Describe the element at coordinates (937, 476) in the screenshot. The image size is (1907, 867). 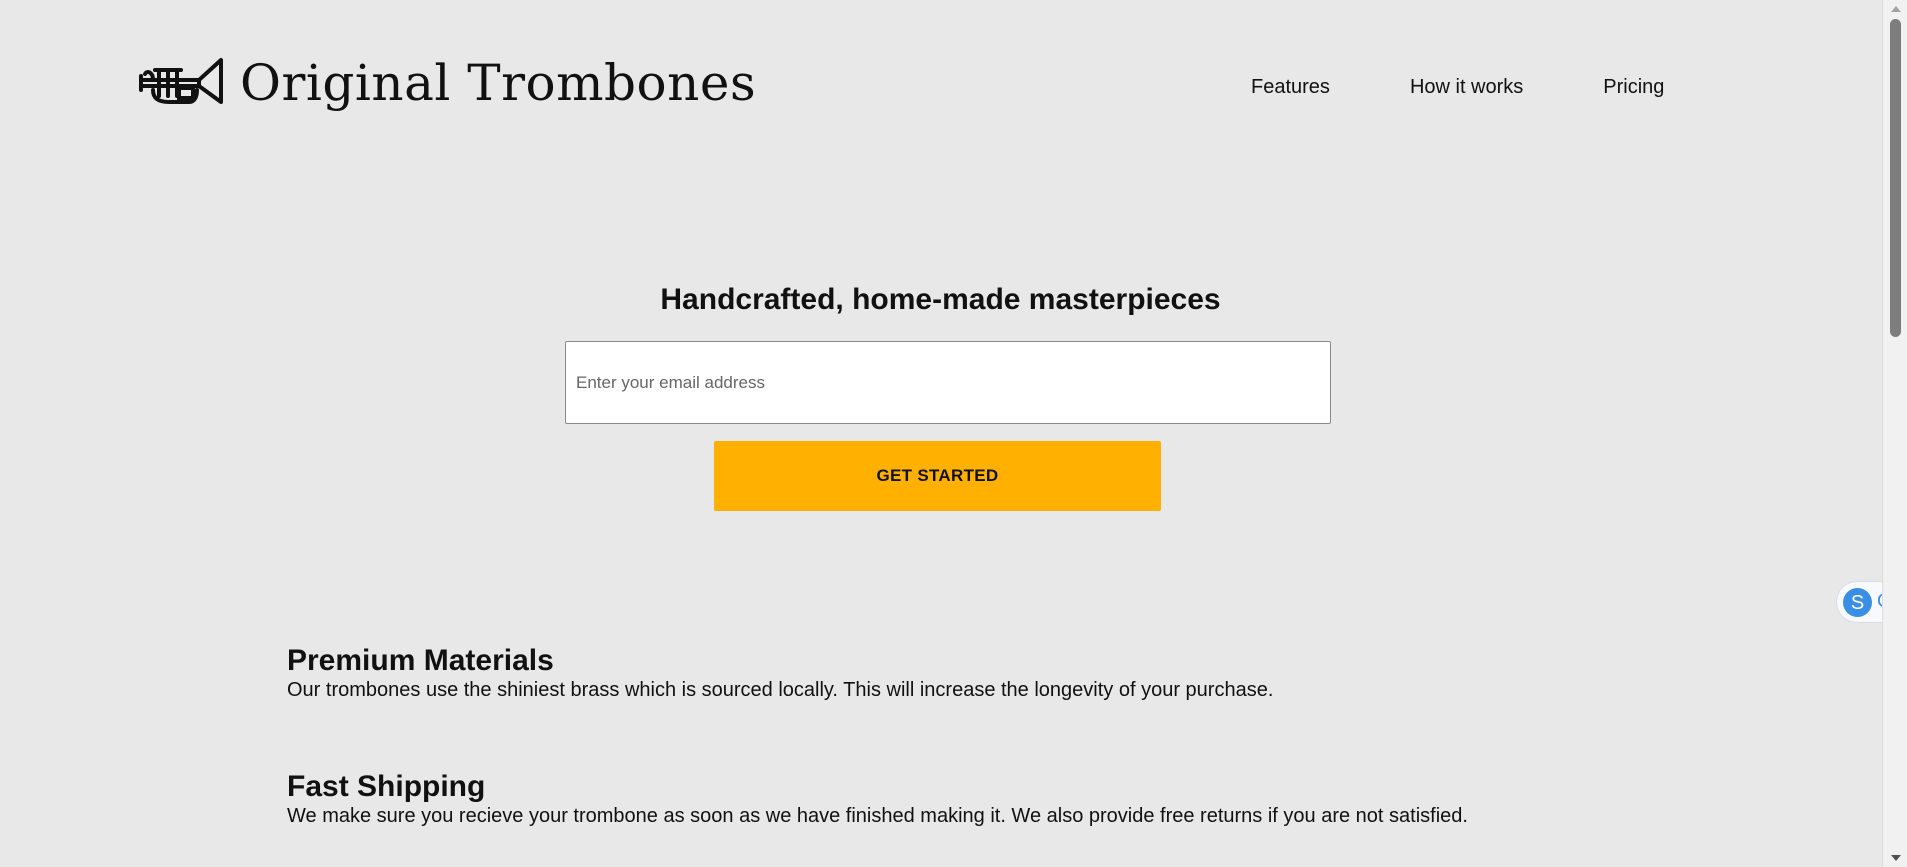
I see `get-started-button: GET STARTED` at that location.